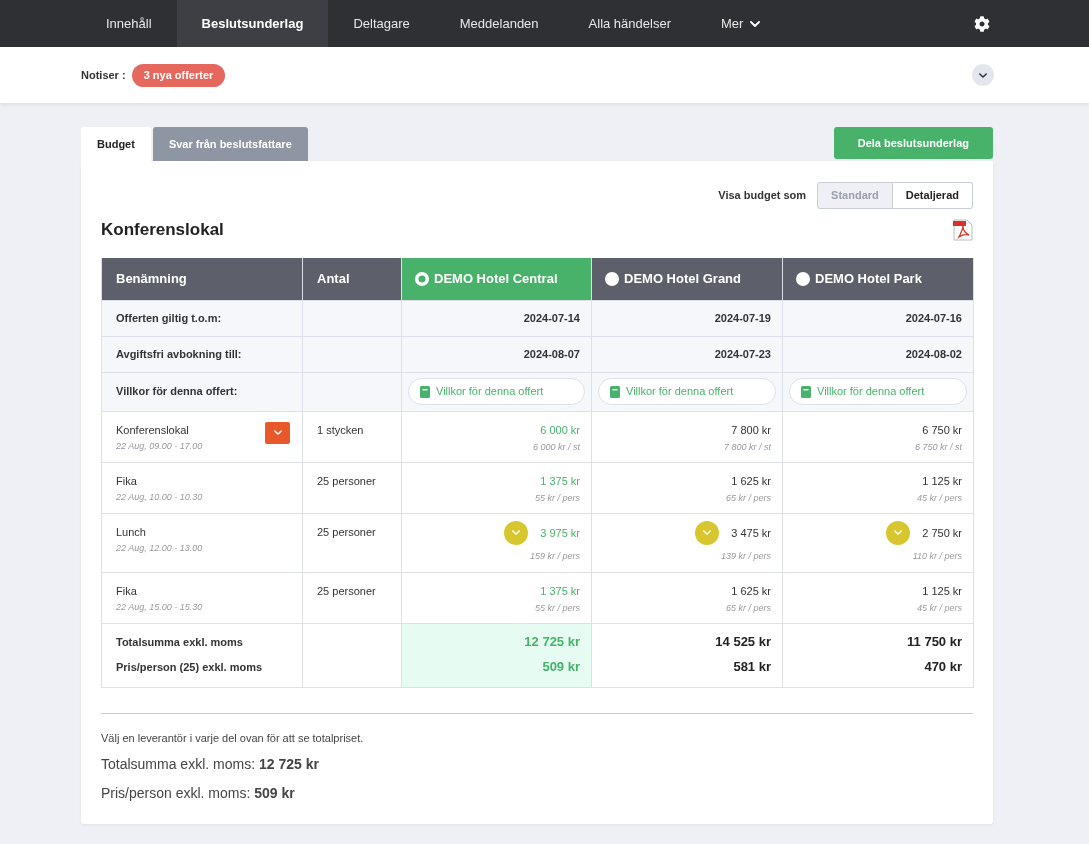 This screenshot has height=844, width=1089. I want to click on table-cell: 2024-07-19, so click(687, 318).